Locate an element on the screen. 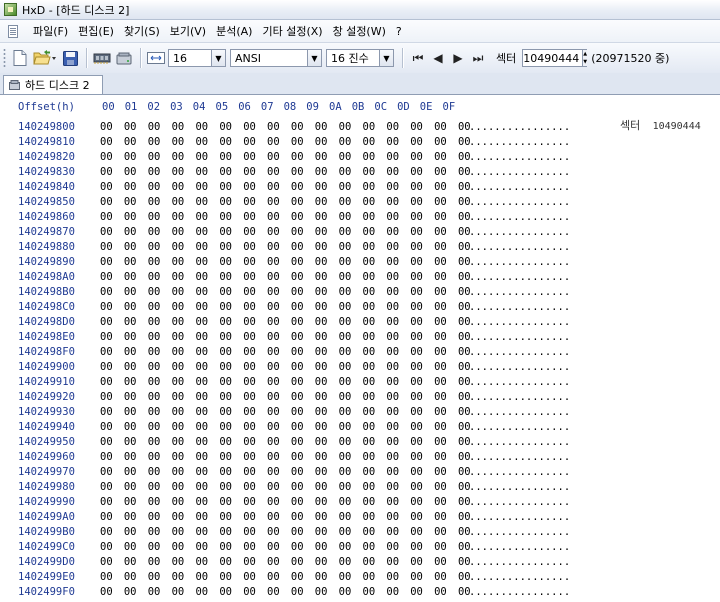 This screenshot has width=720, height=602. menu-analysis: 분석(A) is located at coordinates (234, 31).